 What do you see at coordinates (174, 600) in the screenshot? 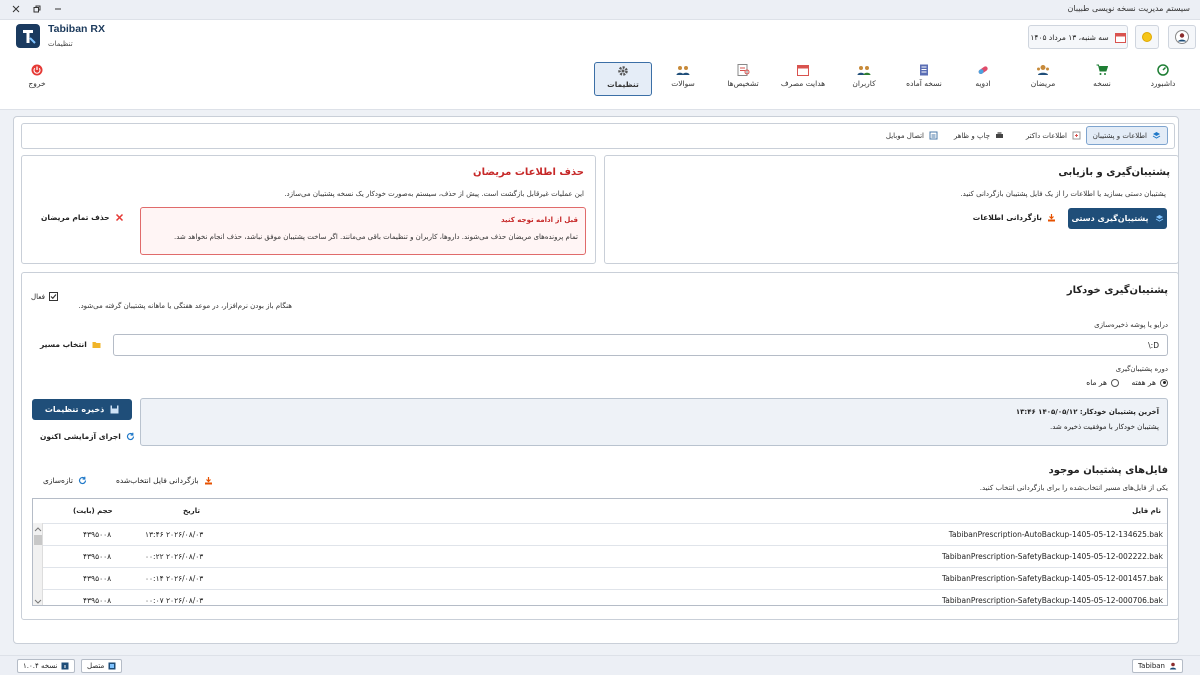
I see `cell-date: ۲۰۲۶/۰۸/۰۳ ۰۰:۰۷` at bounding box center [174, 600].